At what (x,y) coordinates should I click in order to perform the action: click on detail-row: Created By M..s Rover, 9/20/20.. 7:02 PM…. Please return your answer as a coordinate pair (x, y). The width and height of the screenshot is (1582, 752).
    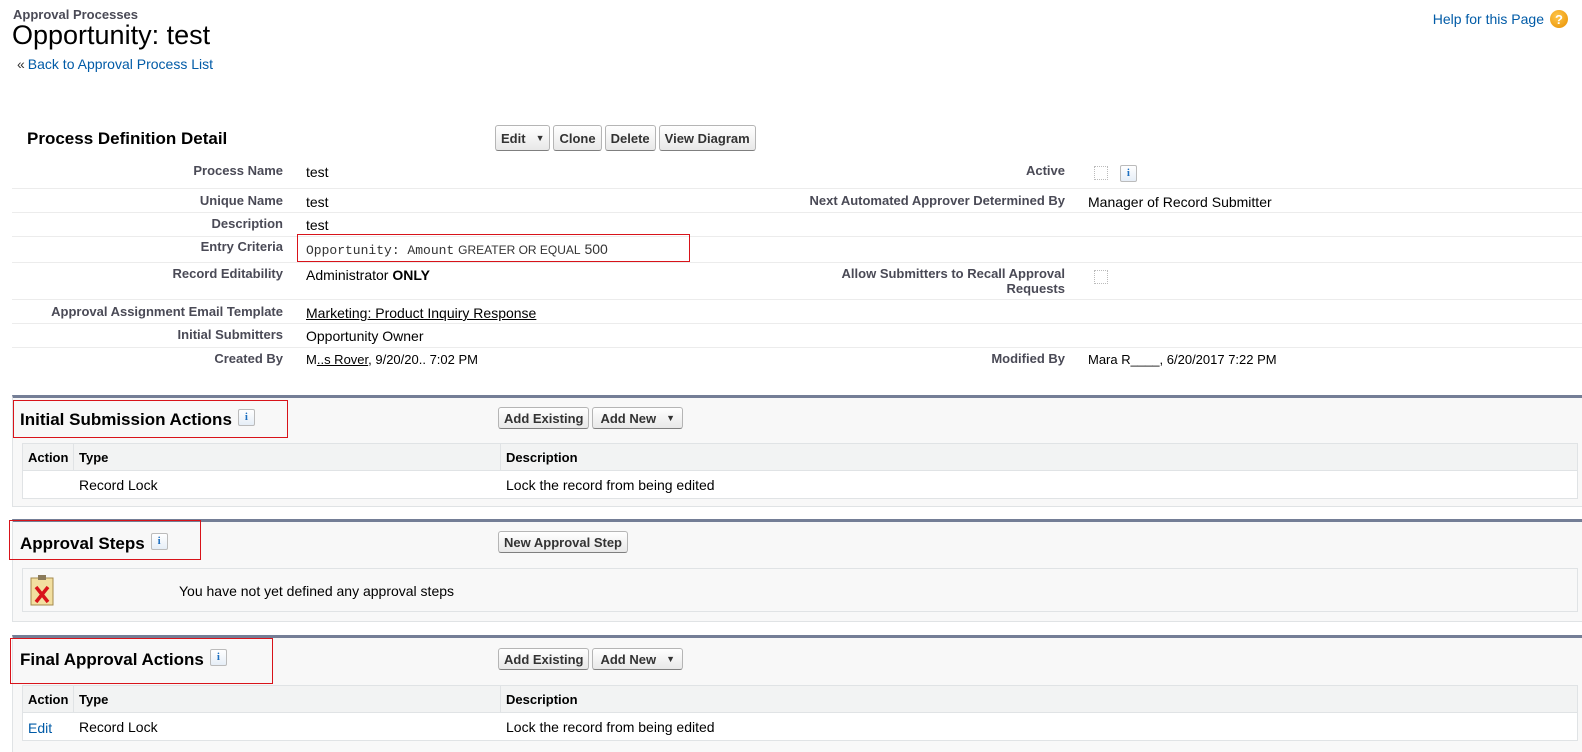
    Looking at the image, I should click on (797, 358).